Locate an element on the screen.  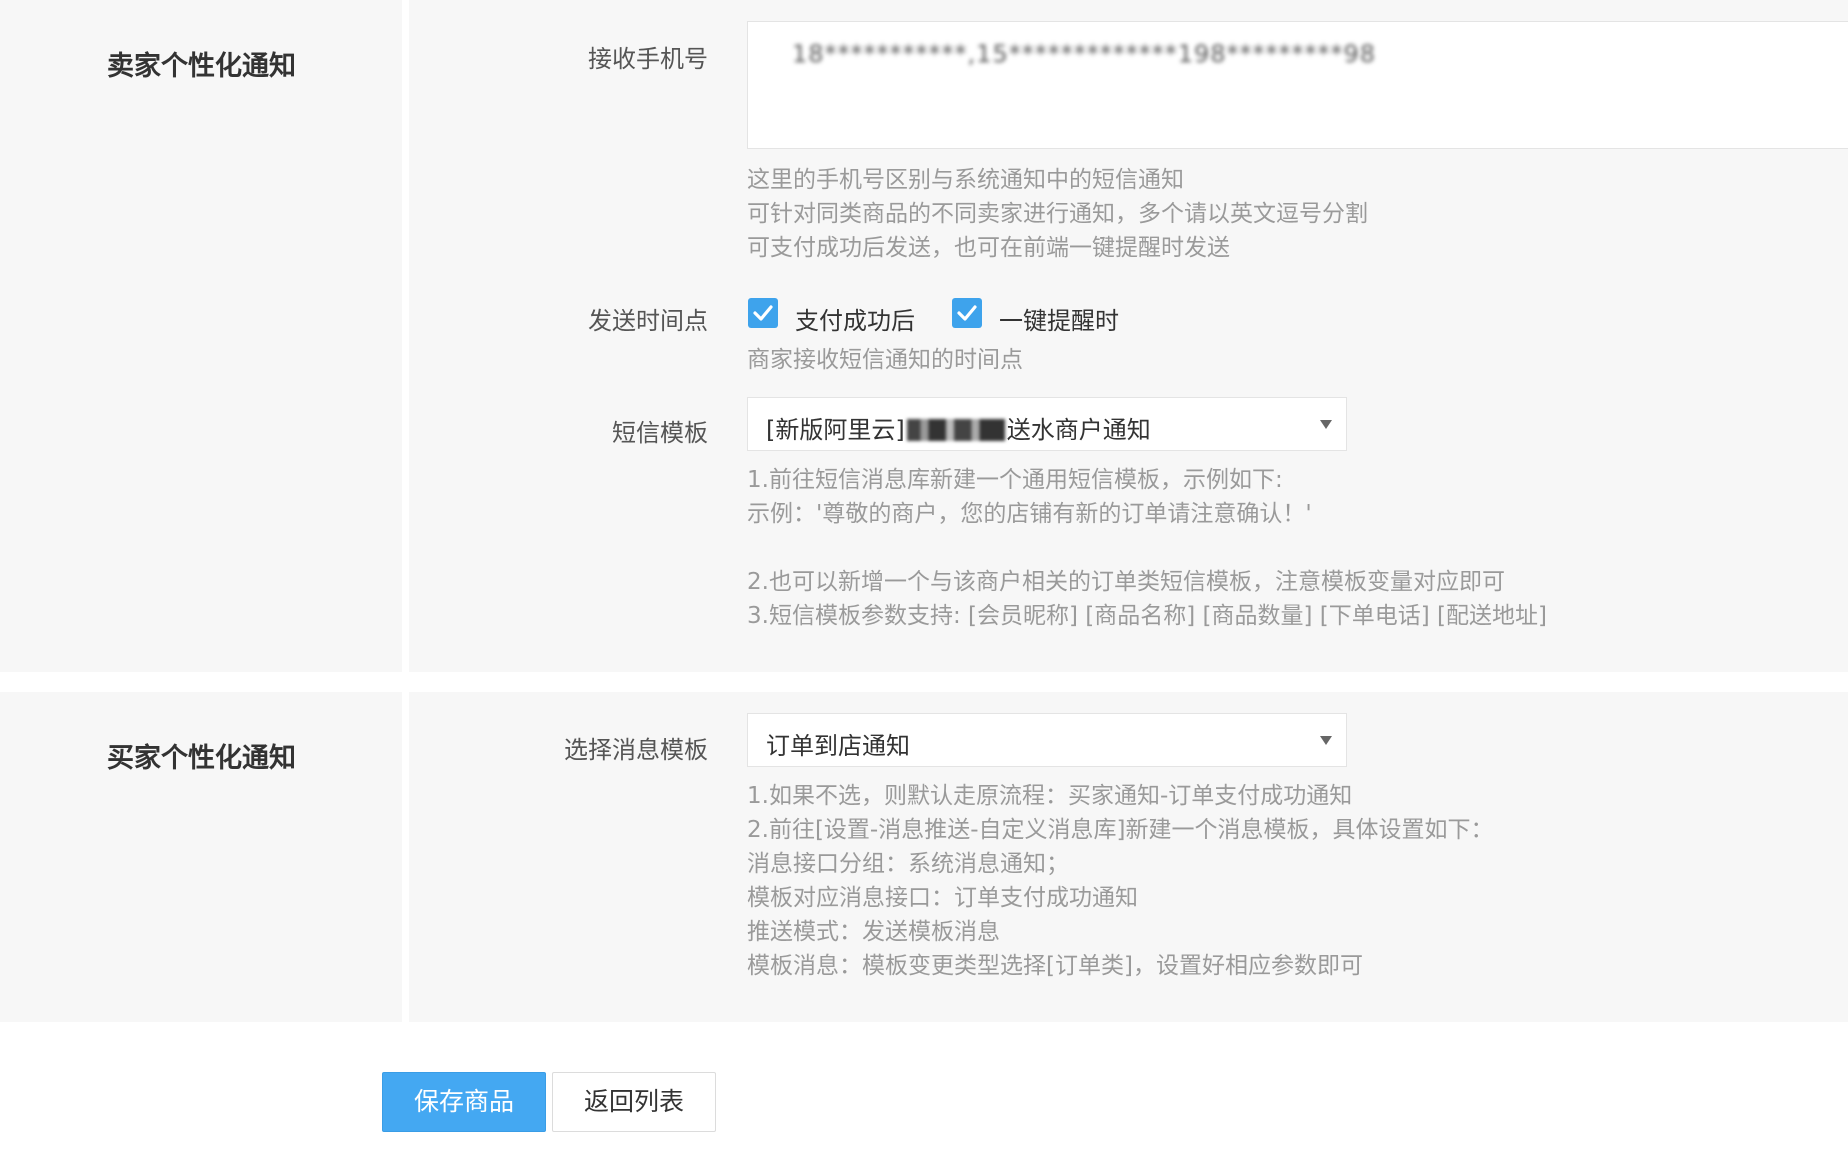
phone-label: 接收手机号 is located at coordinates (648, 59).